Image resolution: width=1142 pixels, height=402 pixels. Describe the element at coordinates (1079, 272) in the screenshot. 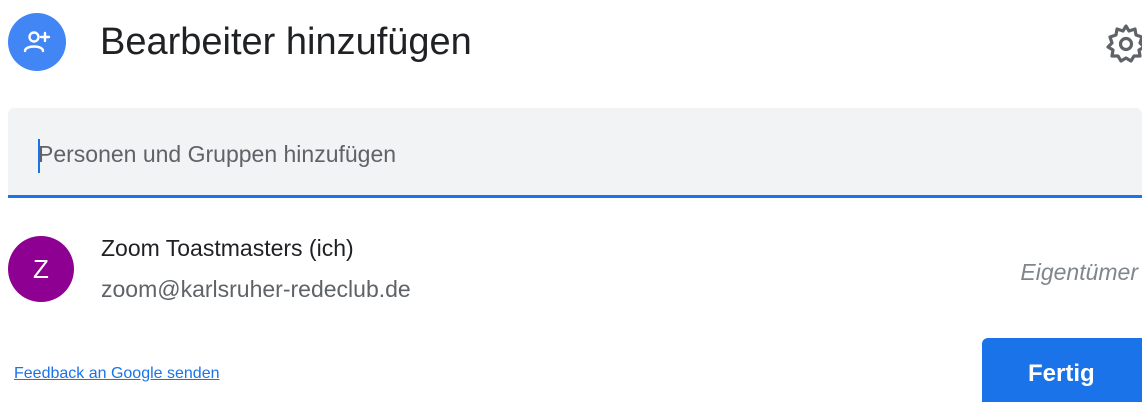

I see `person-role: Eigentümer` at that location.